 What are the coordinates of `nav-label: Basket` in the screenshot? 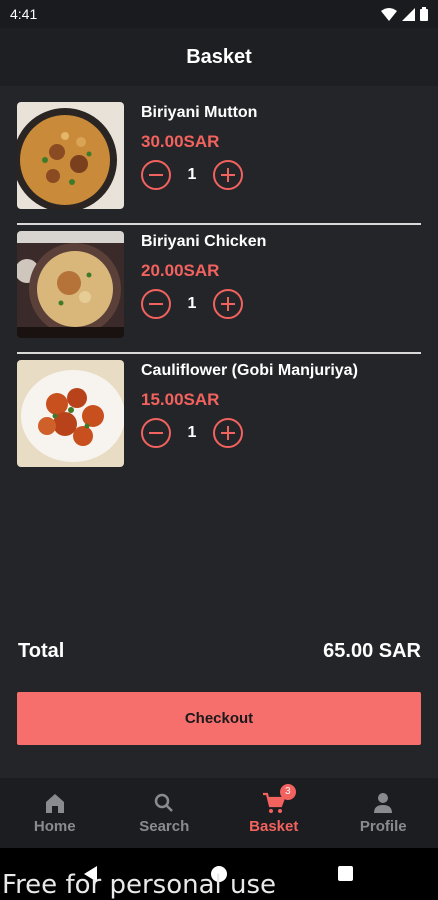 It's located at (274, 826).